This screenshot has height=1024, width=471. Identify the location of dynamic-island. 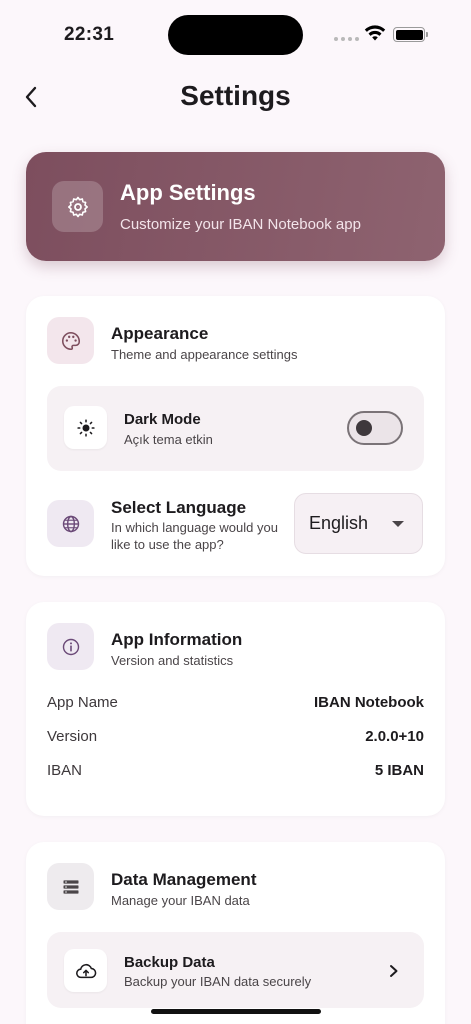
(235, 35).